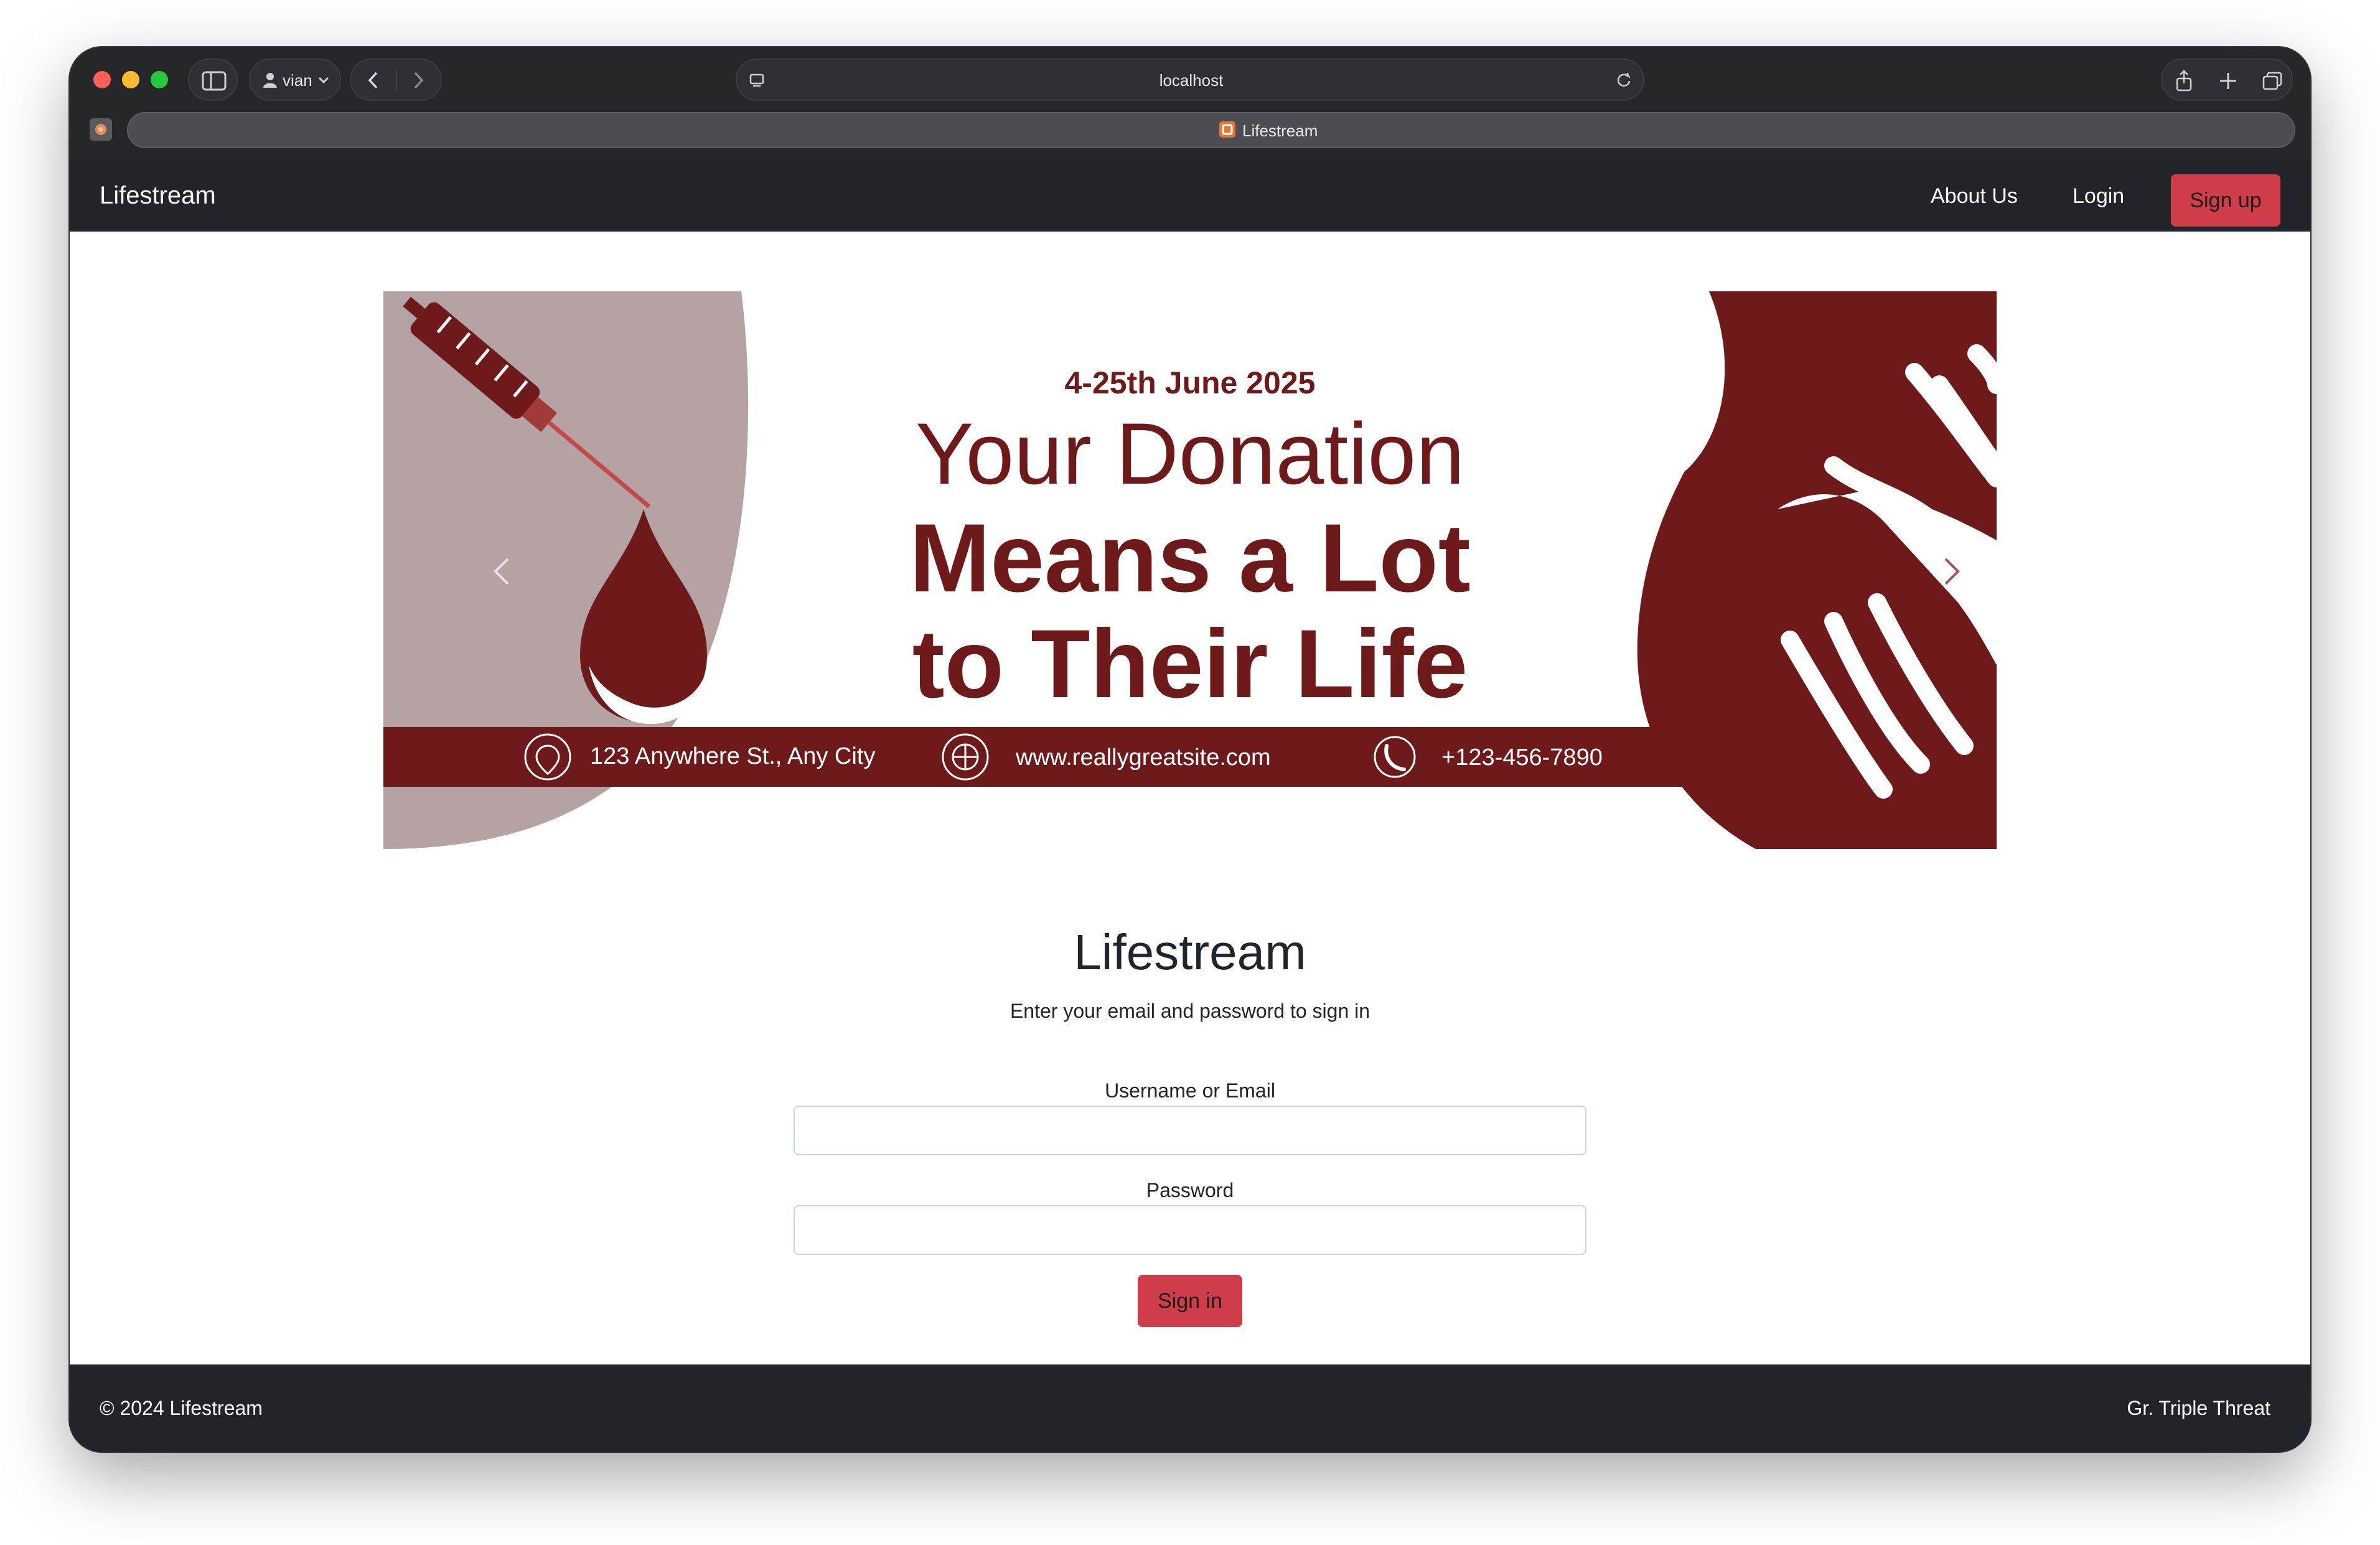 This screenshot has height=1545, width=2380. Describe the element at coordinates (1190, 1090) in the screenshot. I see `username-label: Username or Email` at that location.